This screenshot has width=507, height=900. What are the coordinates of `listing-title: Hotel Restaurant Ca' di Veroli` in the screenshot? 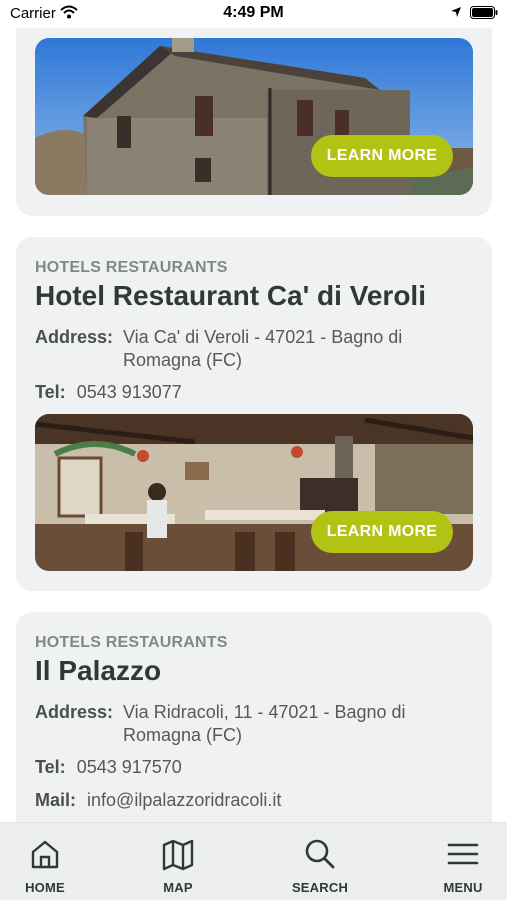 It's located at (230, 296).